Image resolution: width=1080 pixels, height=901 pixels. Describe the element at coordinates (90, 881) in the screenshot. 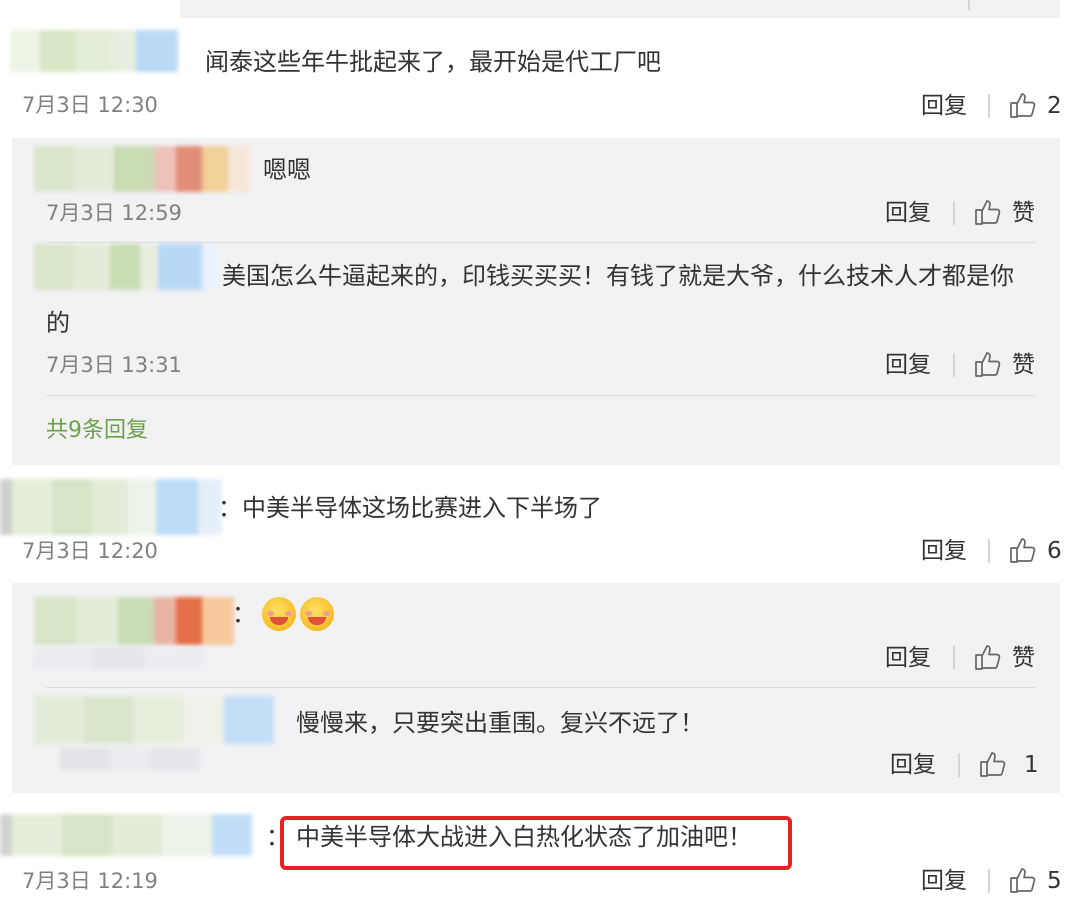

I see `comment-time: 7月3日 12:19` at that location.